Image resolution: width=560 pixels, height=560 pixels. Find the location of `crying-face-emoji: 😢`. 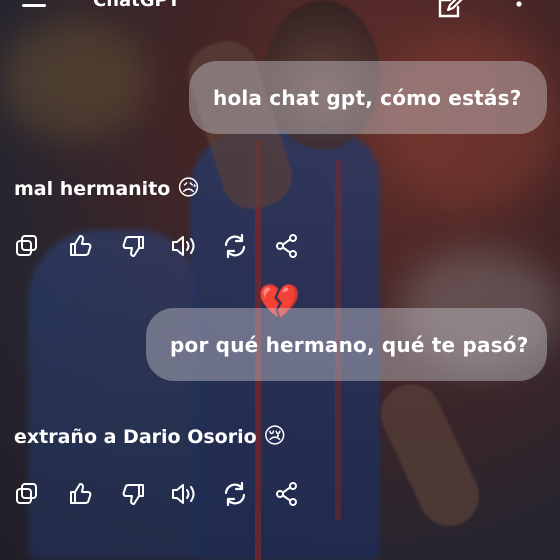

crying-face-emoji: 😢 is located at coordinates (275, 436).